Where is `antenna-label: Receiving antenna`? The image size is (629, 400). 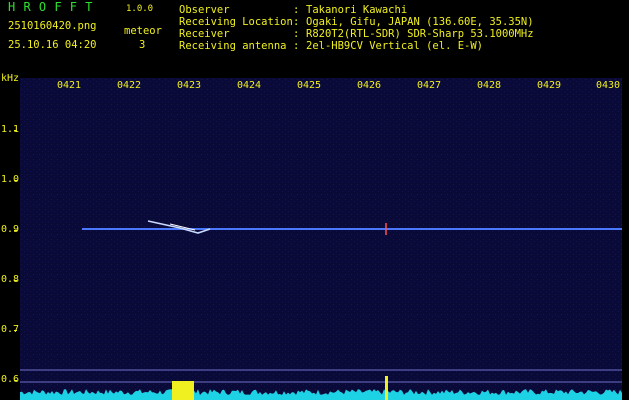
antenna-label: Receiving antenna is located at coordinates (233, 46).